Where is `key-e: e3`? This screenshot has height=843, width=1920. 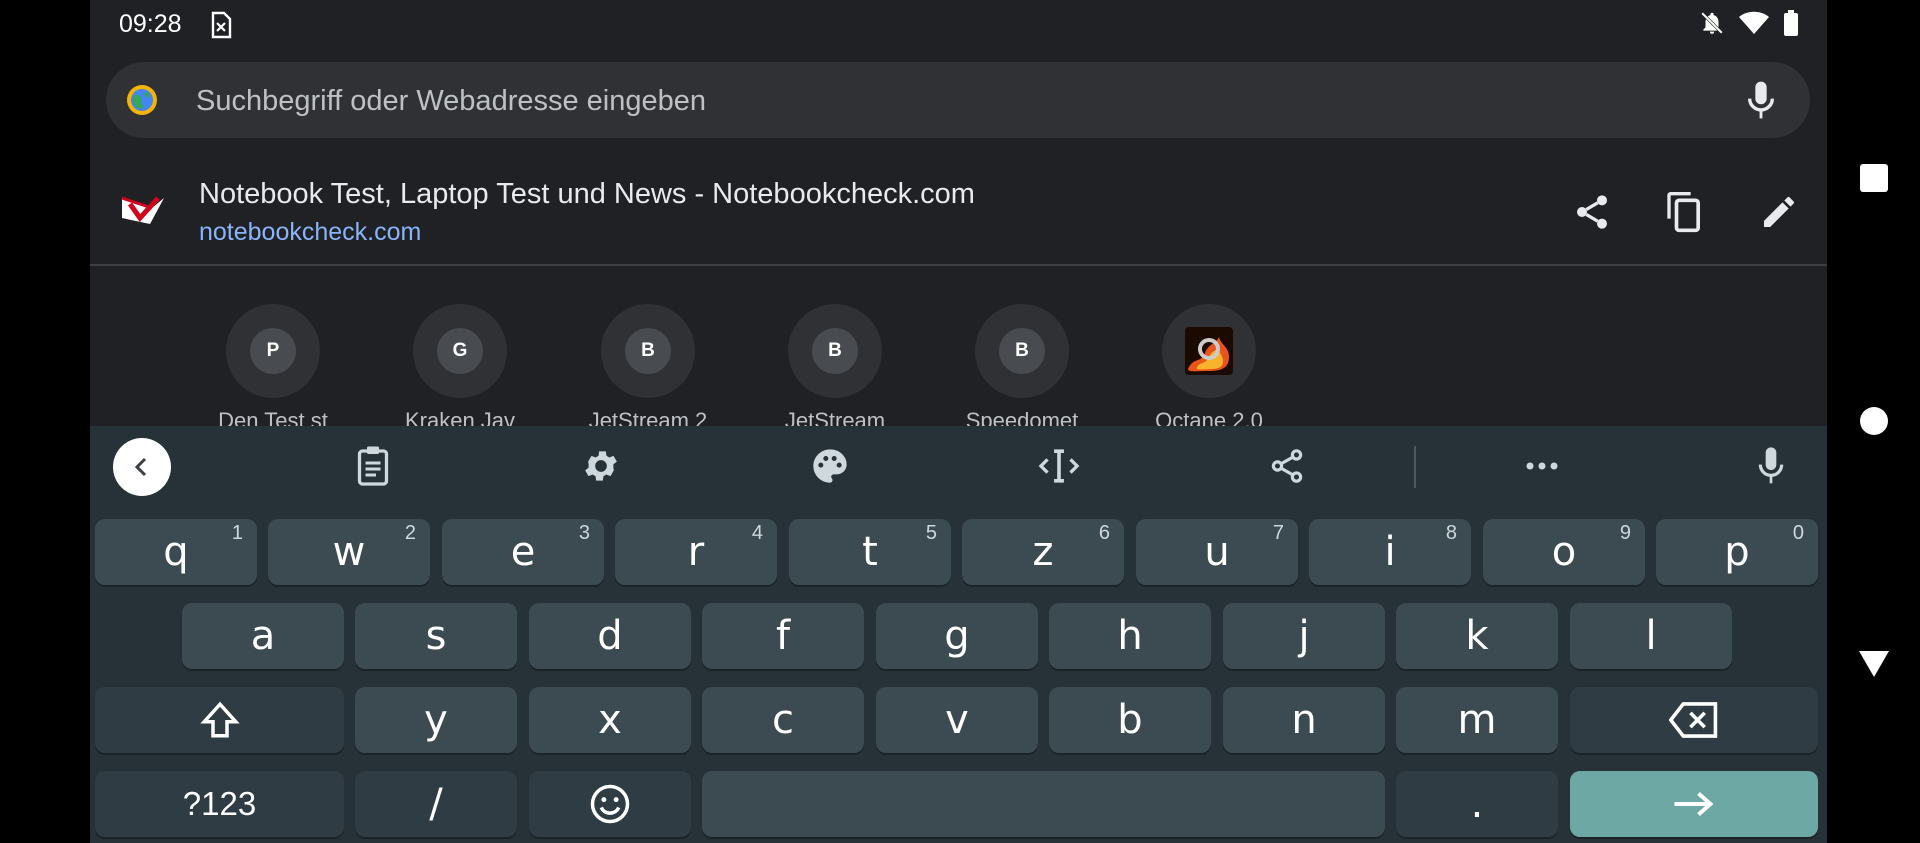
key-e: e3 is located at coordinates (523, 552).